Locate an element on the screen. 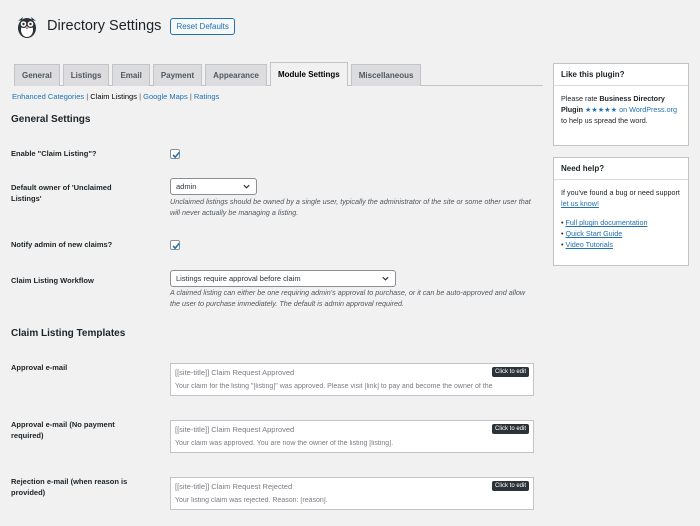  like-text-after: to help us spread the word. is located at coordinates (604, 120).